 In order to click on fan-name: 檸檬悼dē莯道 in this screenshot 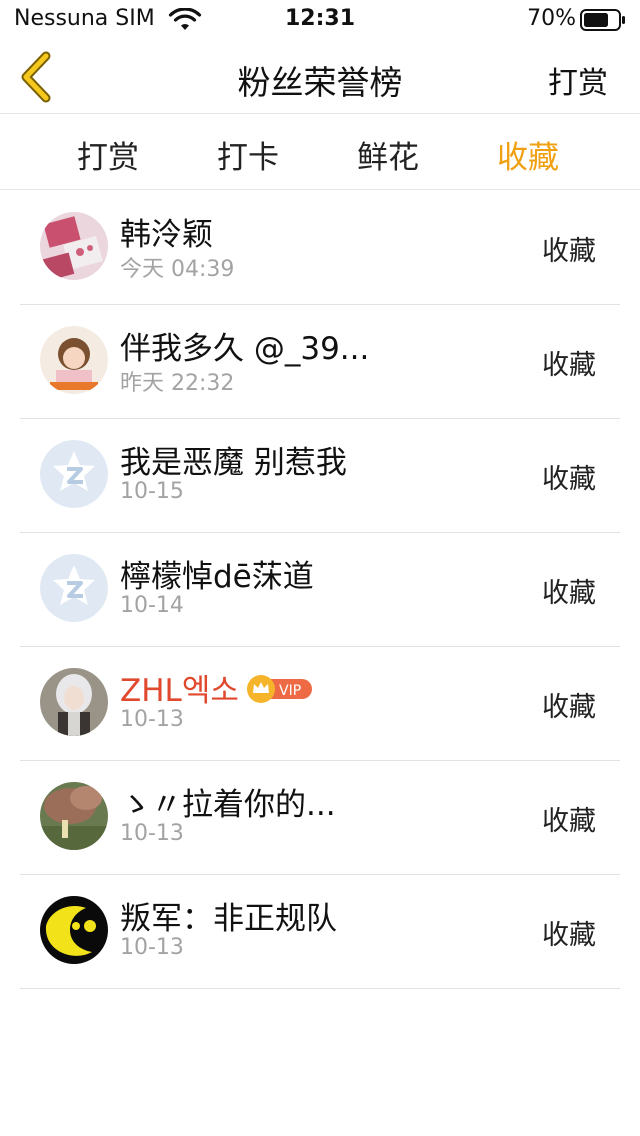, I will do `click(217, 577)`.